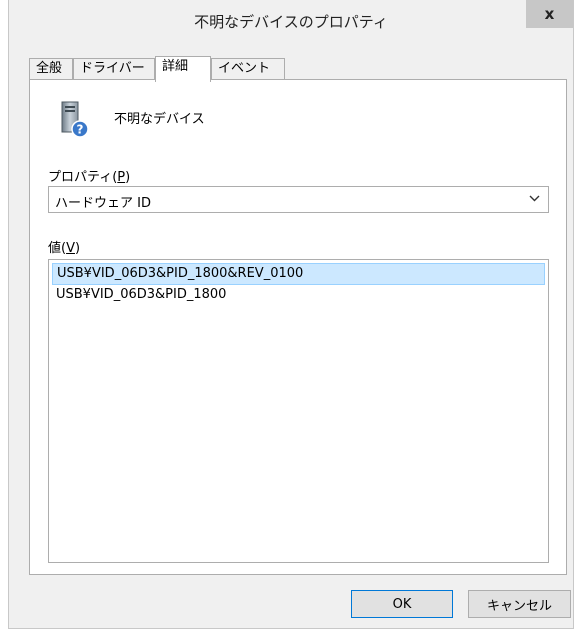 The width and height of the screenshot is (576, 630). Describe the element at coordinates (114, 69) in the screenshot. I see `tab-driver: ドライバー` at that location.